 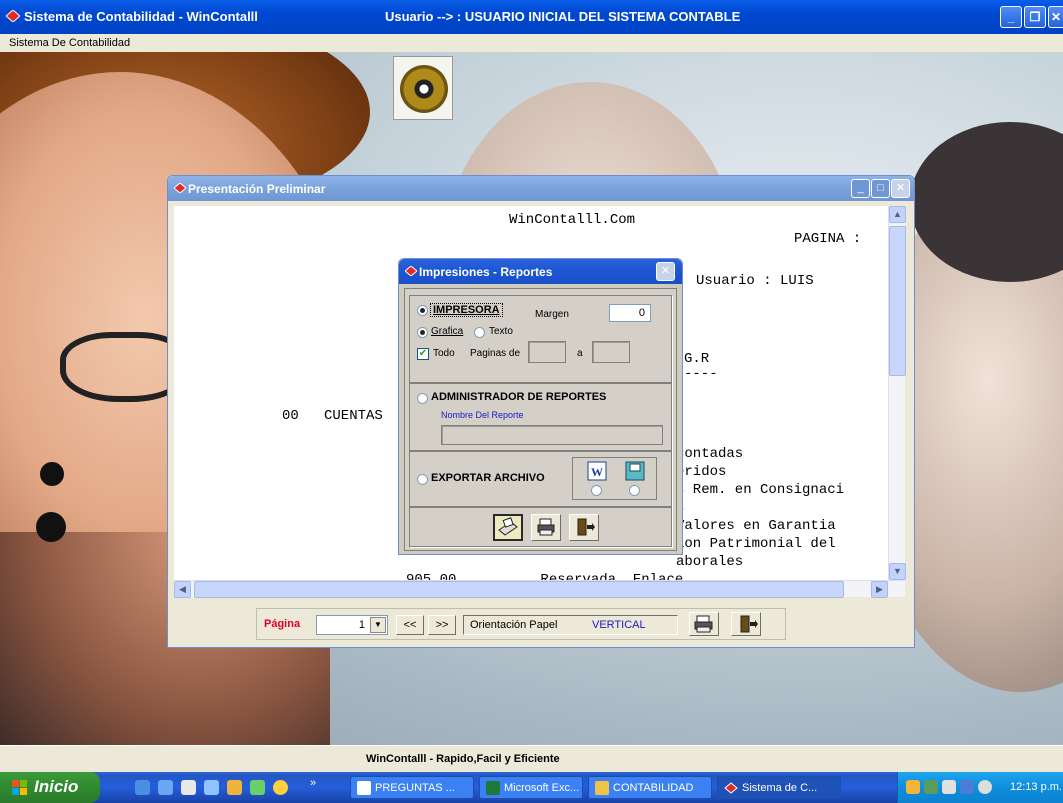 I want to click on report-line: Valores en Garantia, so click(x=756, y=526).